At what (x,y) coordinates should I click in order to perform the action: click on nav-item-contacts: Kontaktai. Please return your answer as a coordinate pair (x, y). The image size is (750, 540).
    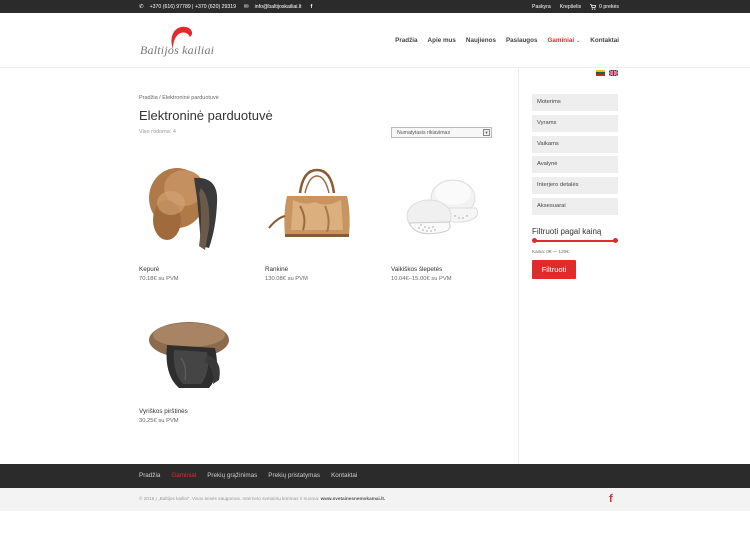
    Looking at the image, I should click on (604, 40).